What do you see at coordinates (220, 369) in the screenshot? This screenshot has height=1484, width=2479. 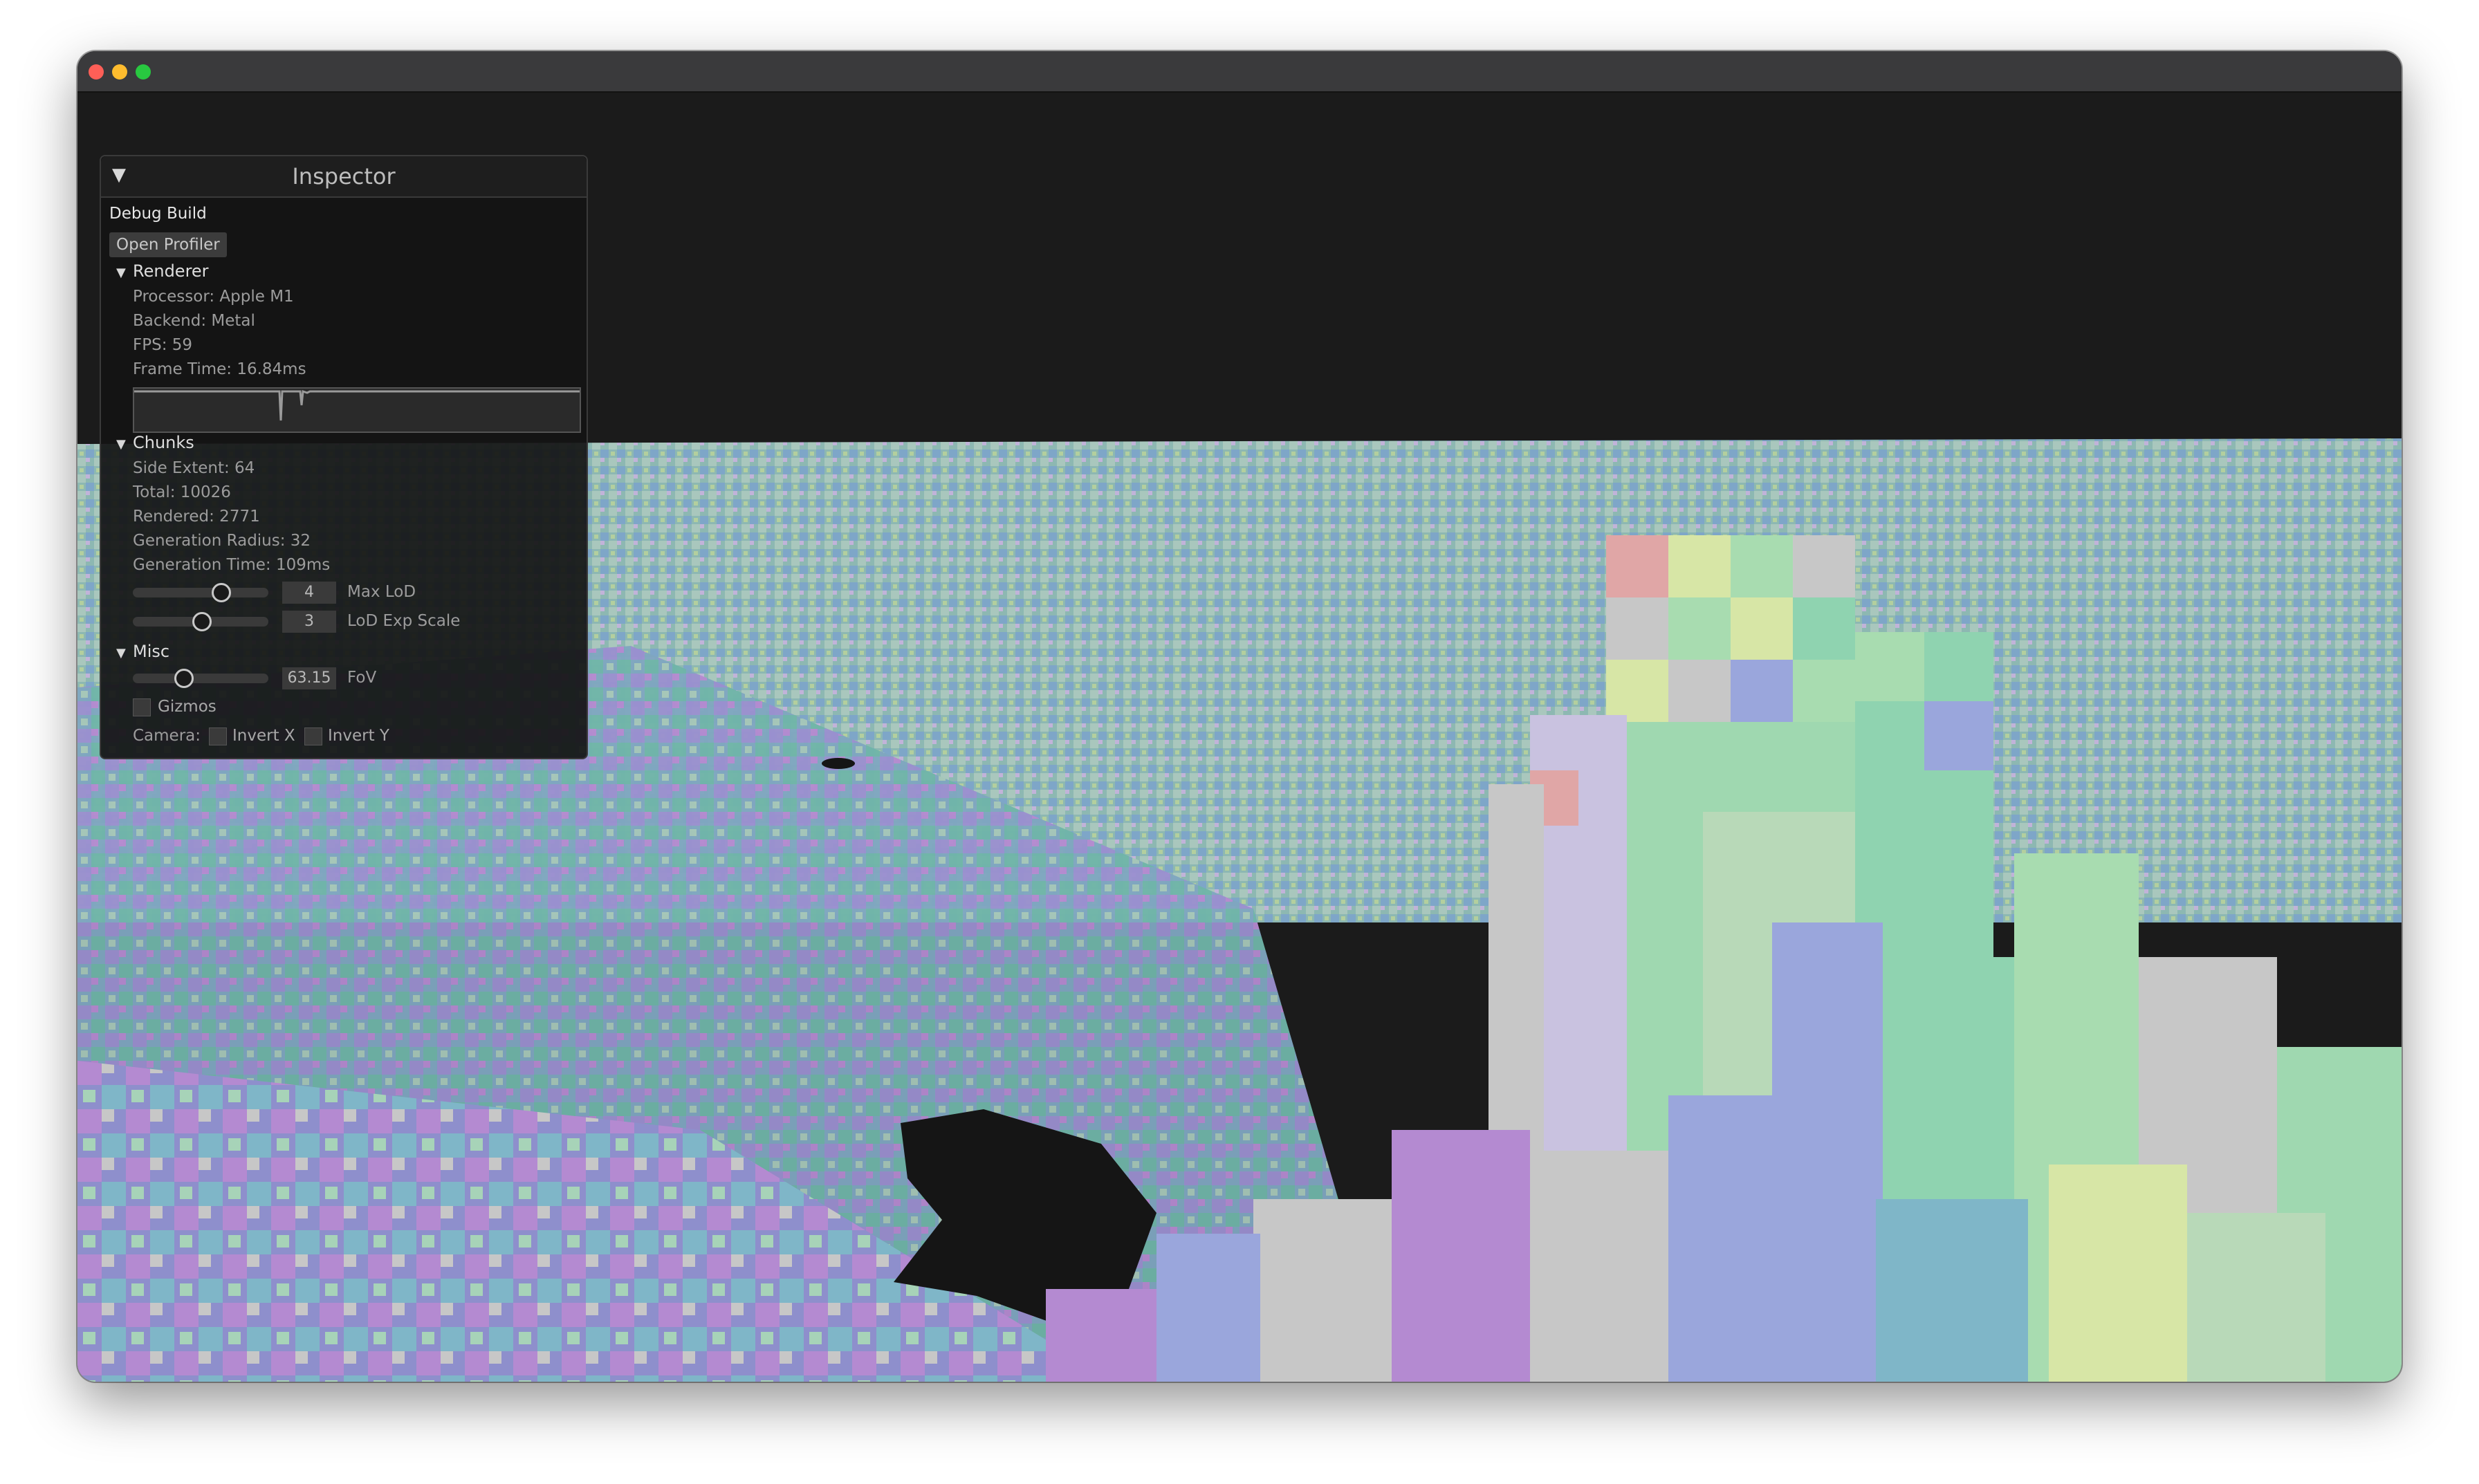 I see `frame-time-text: Frame Time: 16.84ms` at bounding box center [220, 369].